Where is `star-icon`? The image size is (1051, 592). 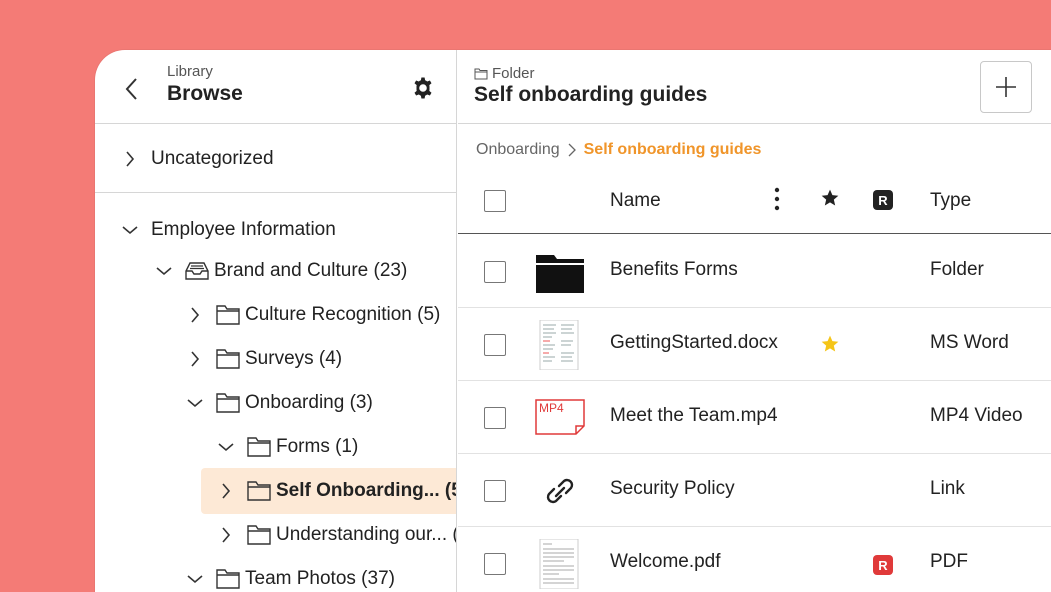
star-icon is located at coordinates (830, 197).